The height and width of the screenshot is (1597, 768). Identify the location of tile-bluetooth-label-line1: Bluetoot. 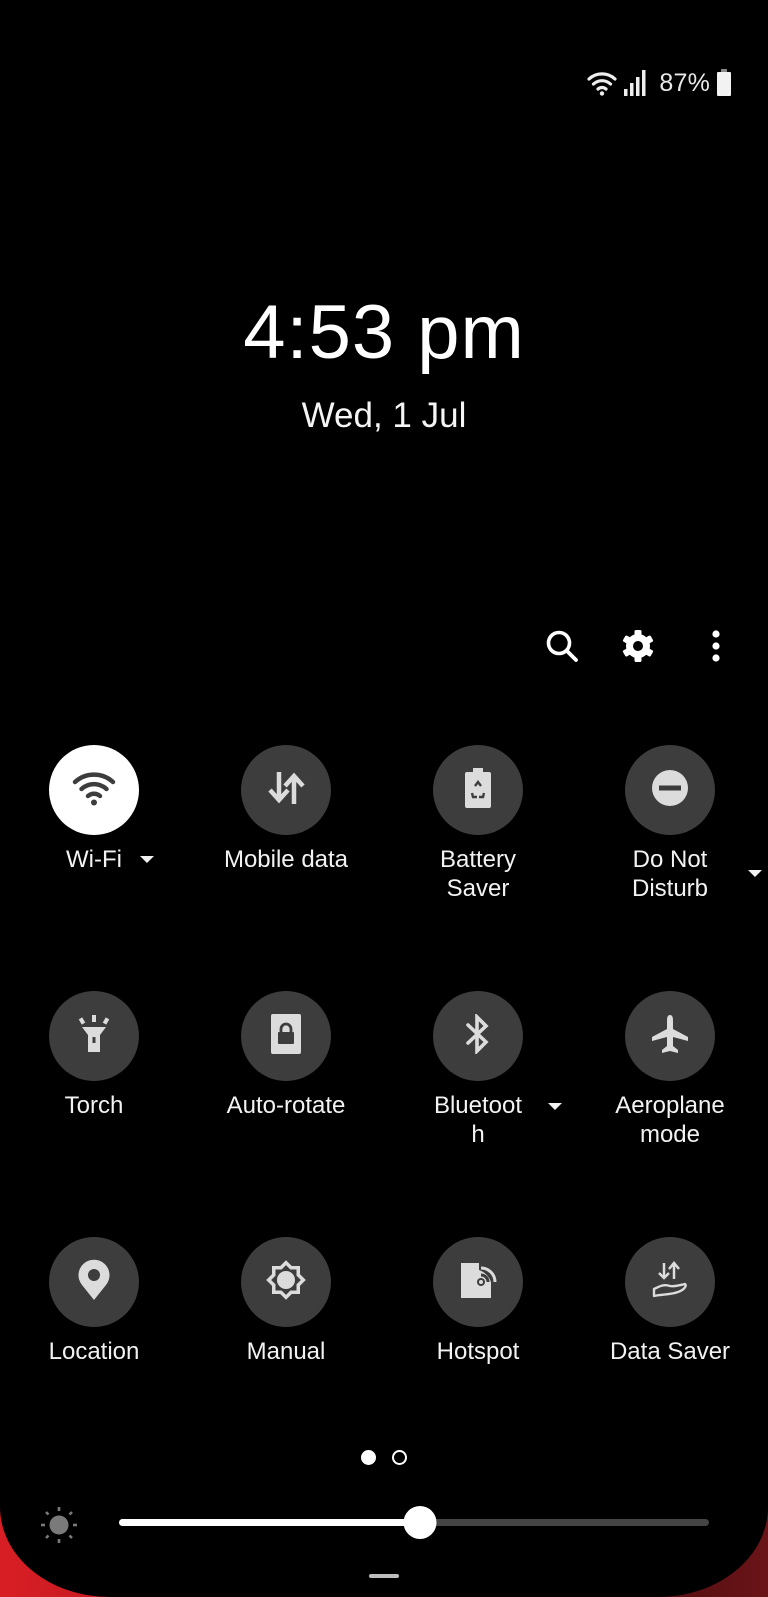
(478, 1105).